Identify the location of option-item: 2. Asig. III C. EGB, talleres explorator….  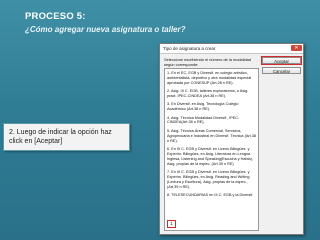
(208, 94).